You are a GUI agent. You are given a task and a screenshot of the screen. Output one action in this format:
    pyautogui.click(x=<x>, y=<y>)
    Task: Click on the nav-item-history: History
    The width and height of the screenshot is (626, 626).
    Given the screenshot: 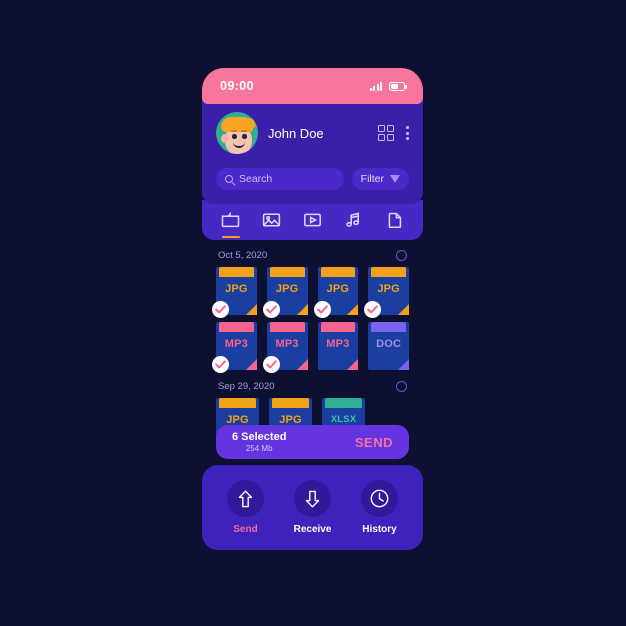 What is the action you would take?
    pyautogui.click(x=380, y=507)
    